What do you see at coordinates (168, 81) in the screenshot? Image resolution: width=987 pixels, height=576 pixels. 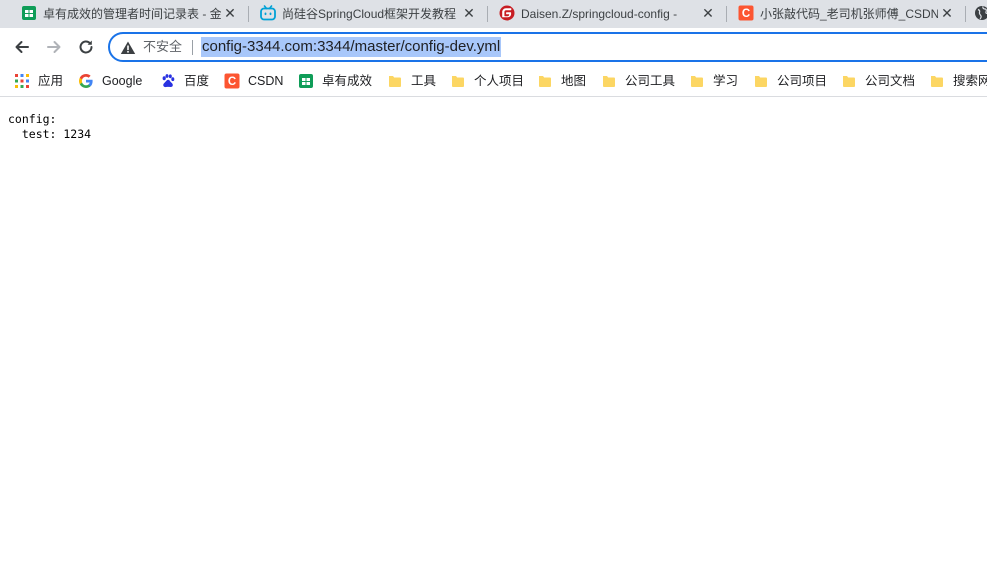 I see `baidu-paw-icon` at bounding box center [168, 81].